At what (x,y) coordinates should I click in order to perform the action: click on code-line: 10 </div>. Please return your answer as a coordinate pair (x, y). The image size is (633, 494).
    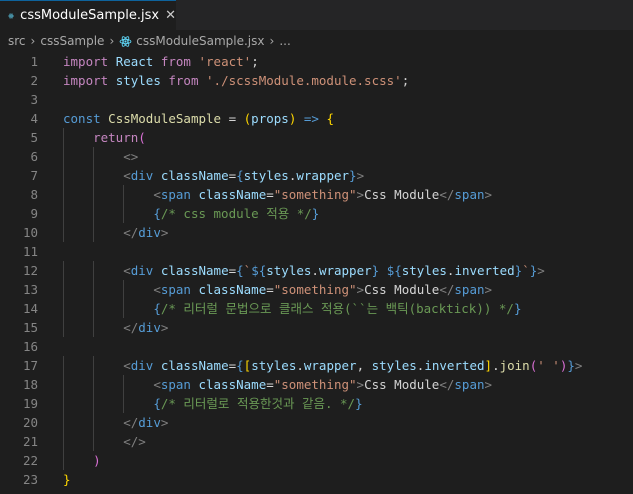
    Looking at the image, I should click on (316, 232).